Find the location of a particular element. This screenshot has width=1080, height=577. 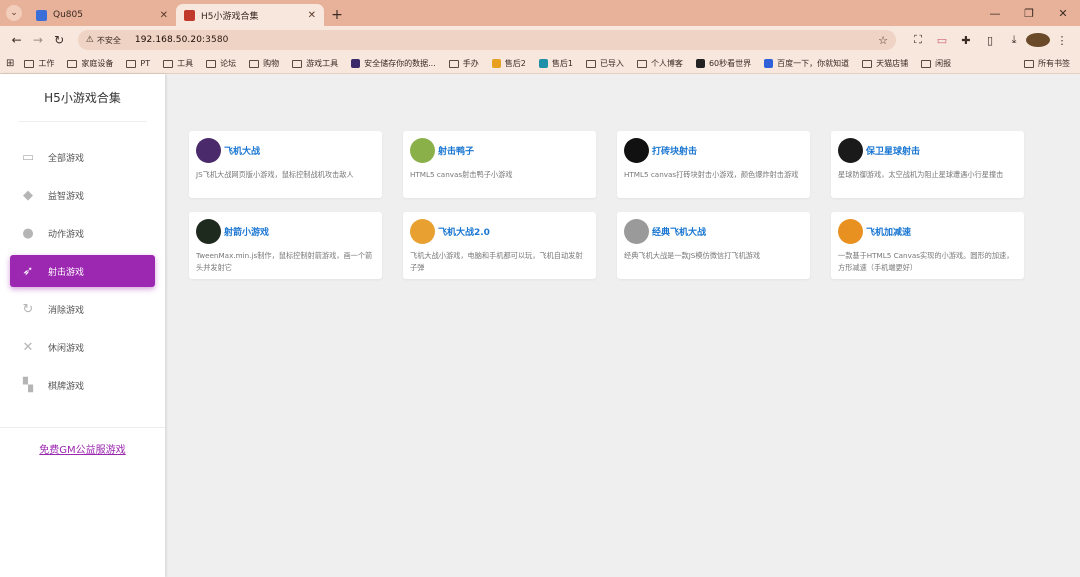

bookmark-item: 家庭设备 is located at coordinates (90, 63).